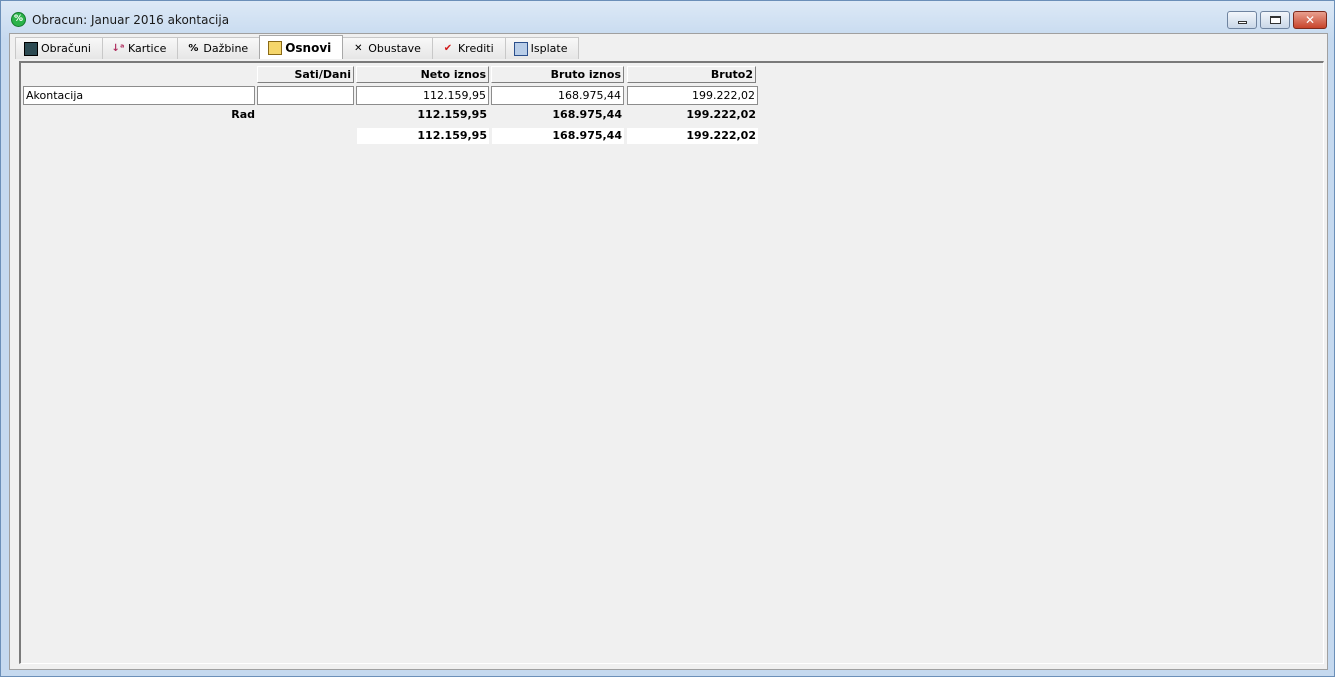  Describe the element at coordinates (587, 114) in the screenshot. I see `group-bruto-total: 168.975,44` at that location.